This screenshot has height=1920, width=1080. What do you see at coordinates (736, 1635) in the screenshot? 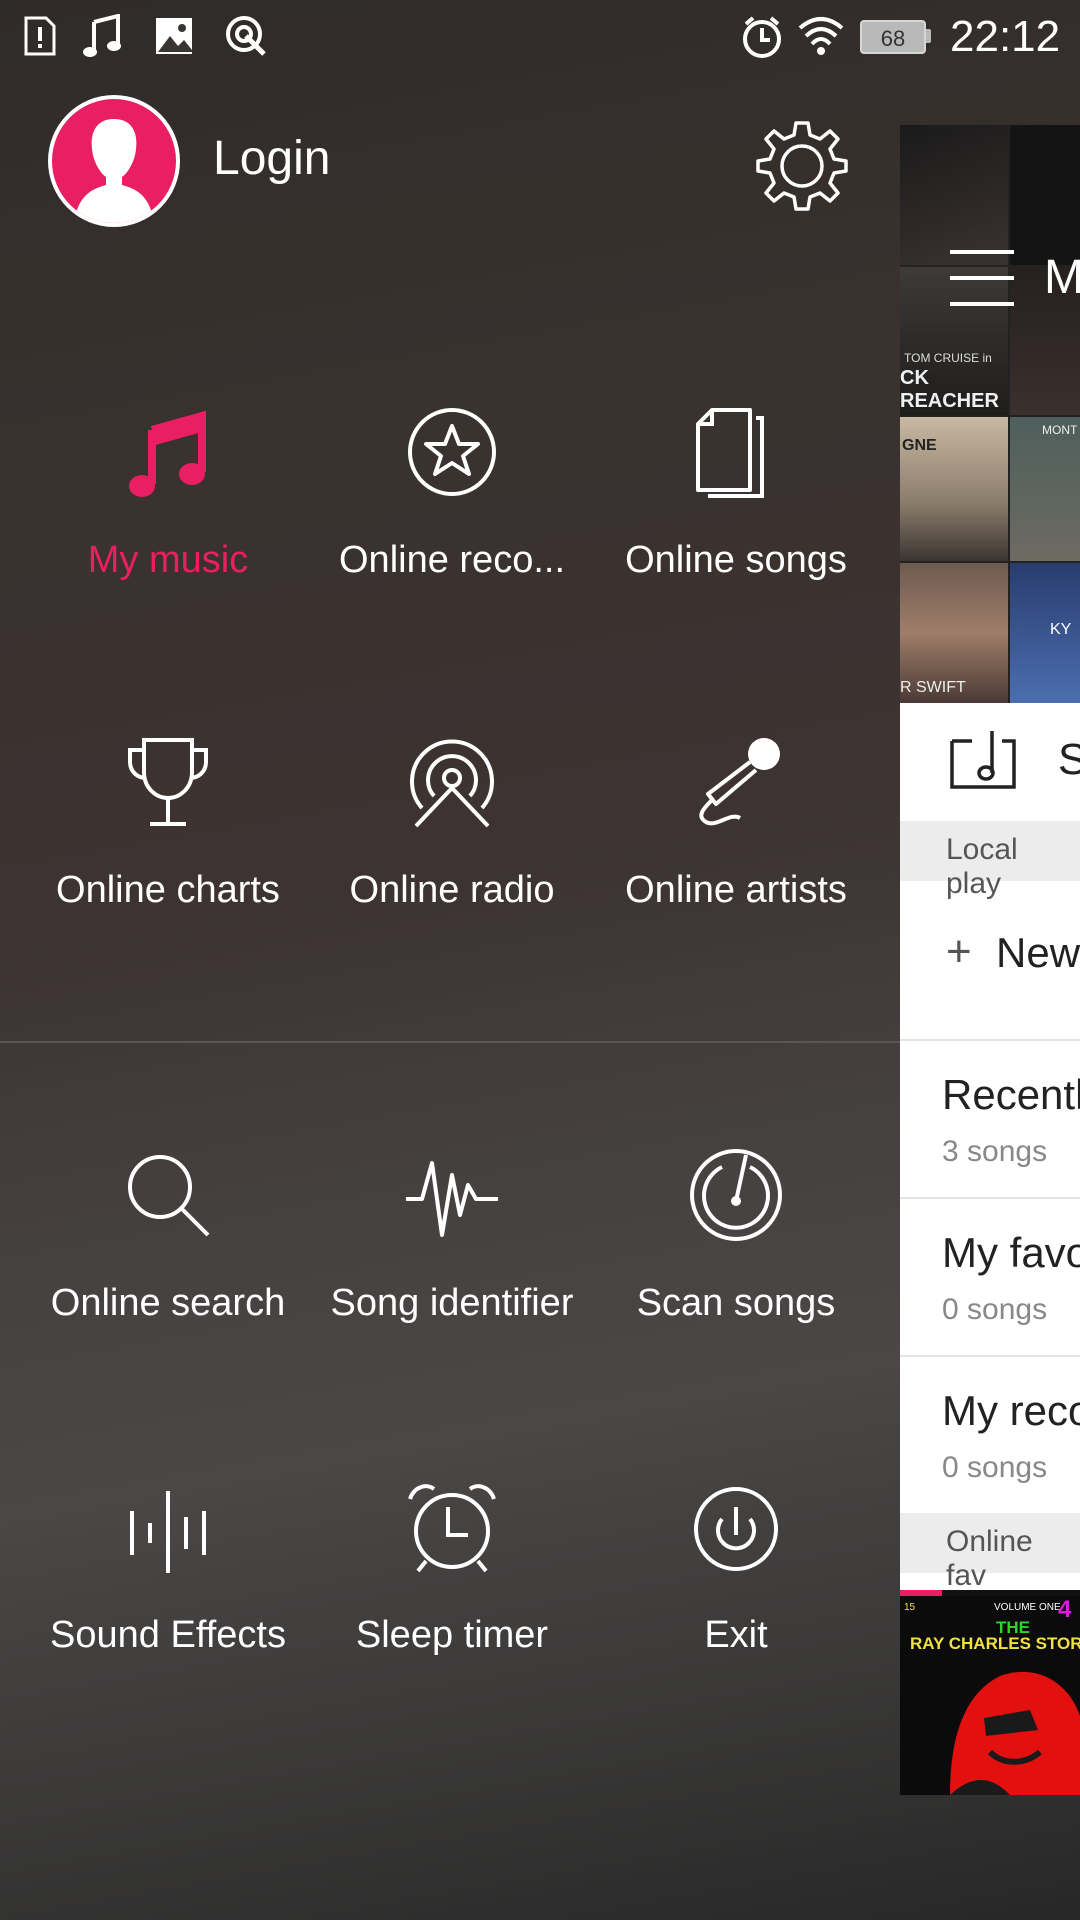
I see `menu-item-label: Exit` at bounding box center [736, 1635].